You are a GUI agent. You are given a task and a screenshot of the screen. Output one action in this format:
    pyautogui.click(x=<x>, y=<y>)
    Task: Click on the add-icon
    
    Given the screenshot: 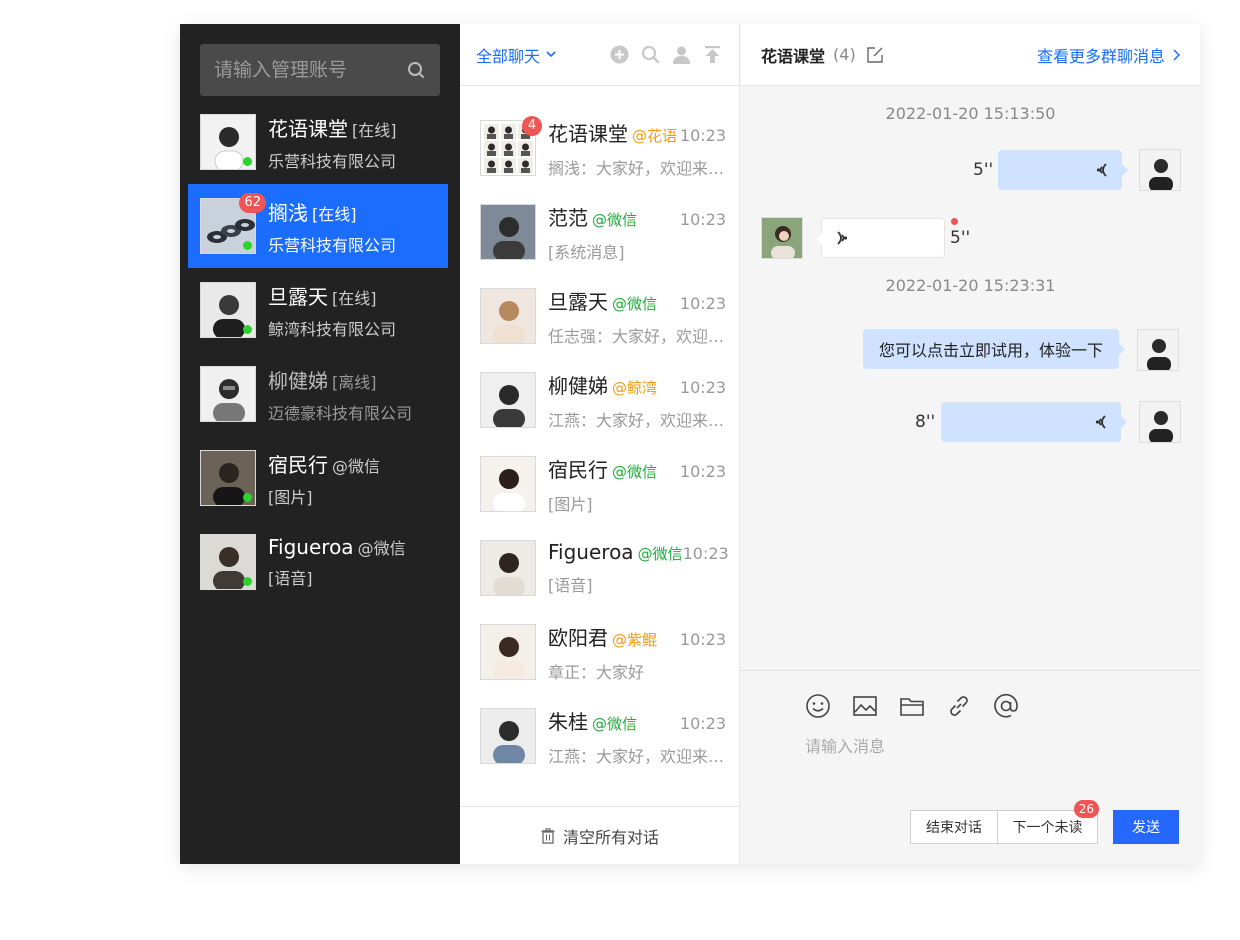 What is the action you would take?
    pyautogui.click(x=619, y=54)
    